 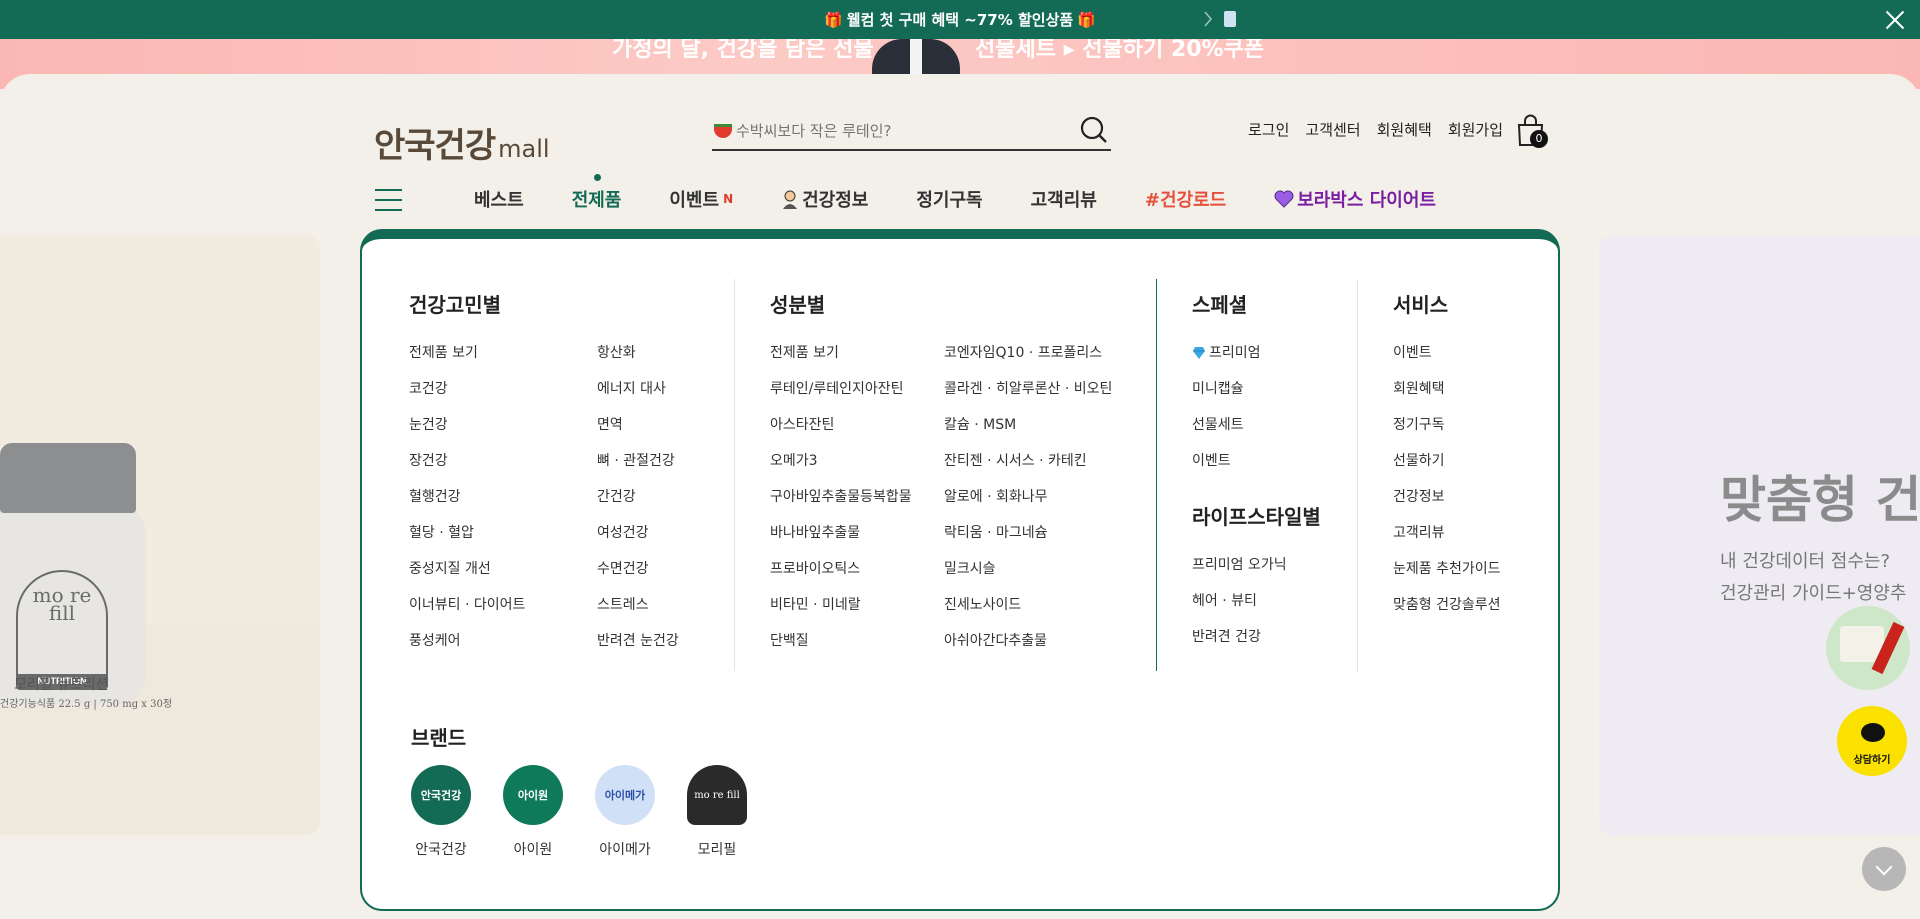 What do you see at coordinates (1447, 433) in the screenshot?
I see `menu-item: 정기구독` at bounding box center [1447, 433].